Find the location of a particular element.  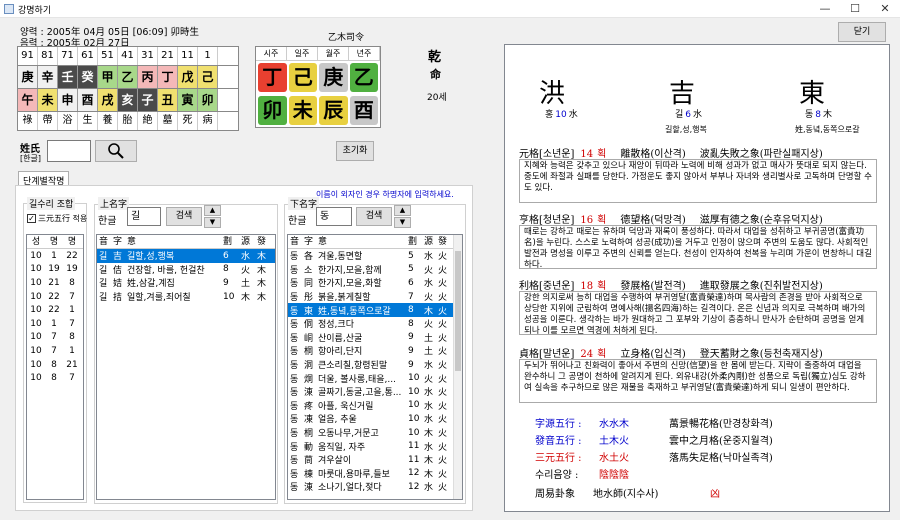

maximize-button: ☐ is located at coordinates (855, 9).